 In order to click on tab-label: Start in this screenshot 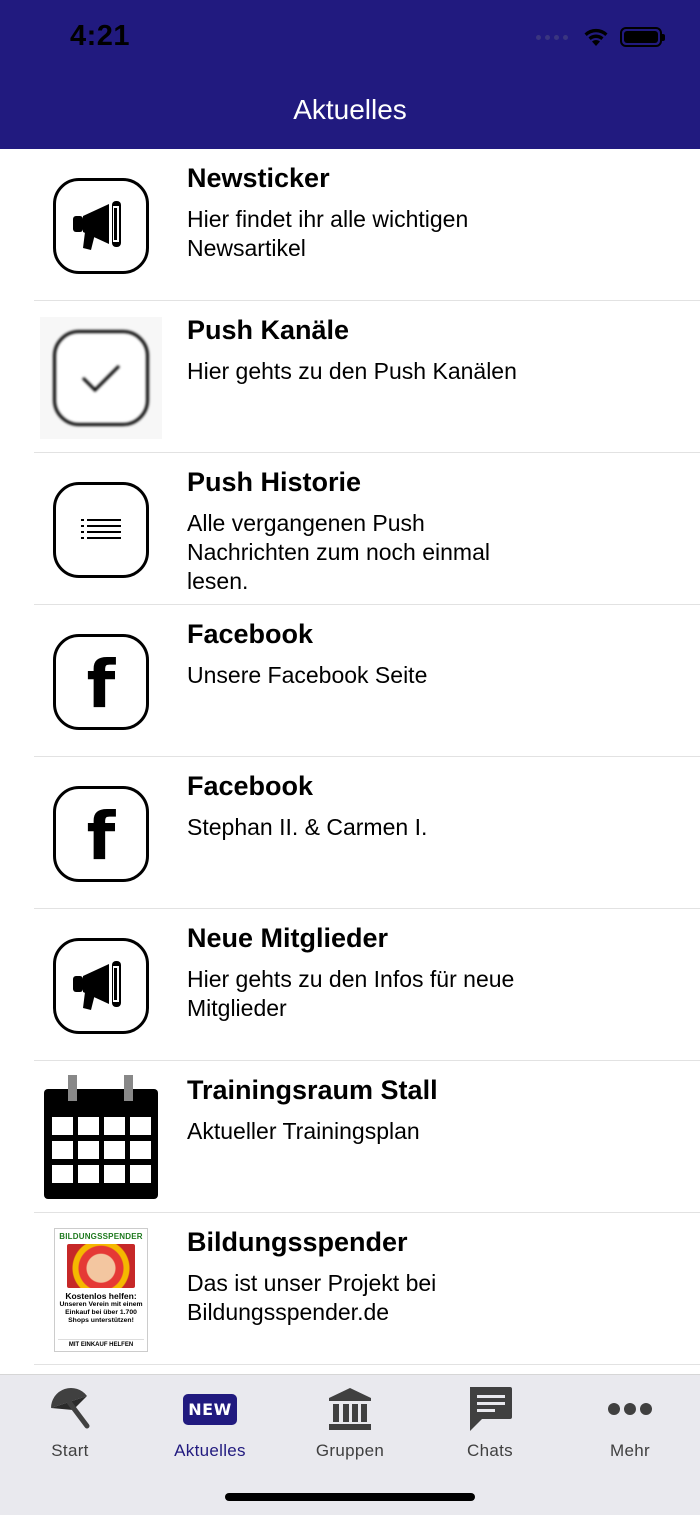, I will do `click(70, 1450)`.